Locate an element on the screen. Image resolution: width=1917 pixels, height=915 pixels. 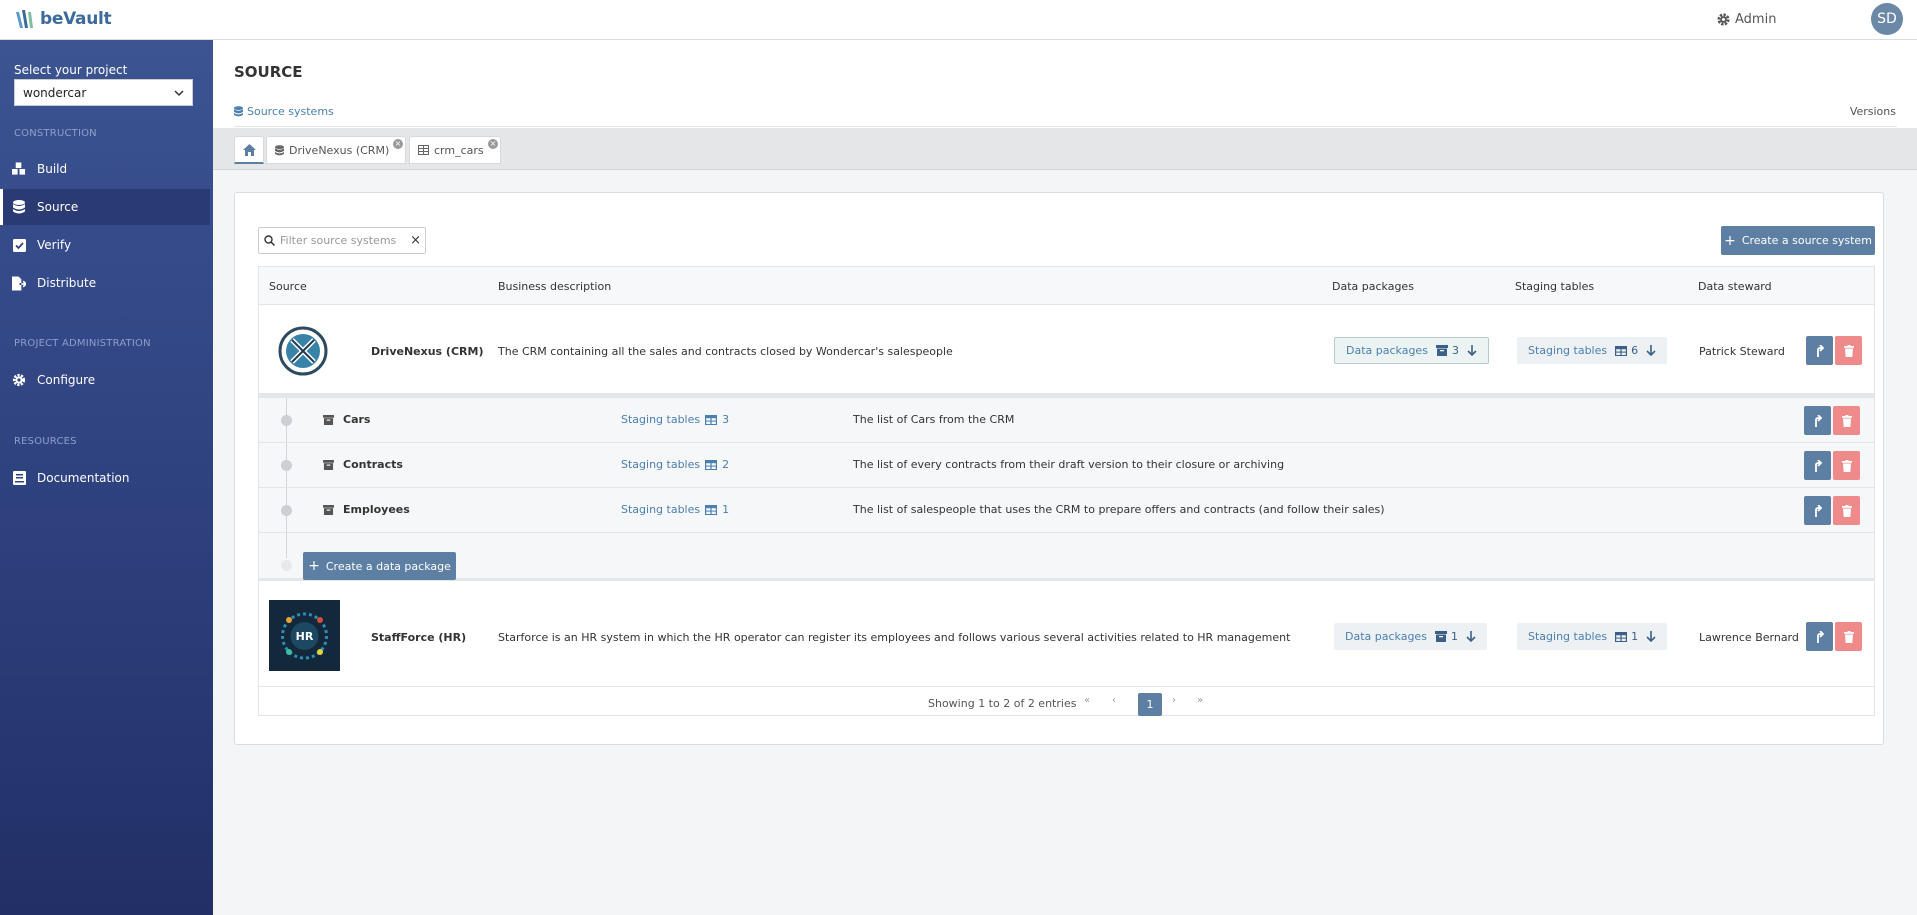
gear-icon is located at coordinates (1723, 19).